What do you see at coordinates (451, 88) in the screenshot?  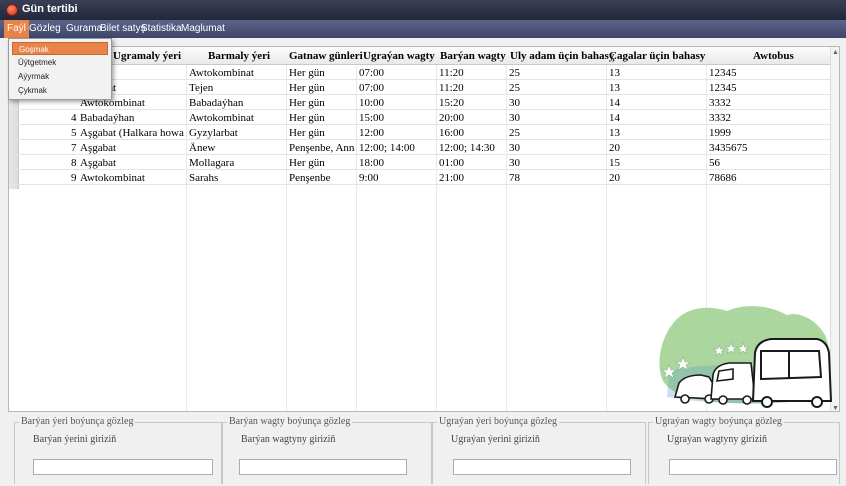 I see `cell-arrival: 11:20` at bounding box center [451, 88].